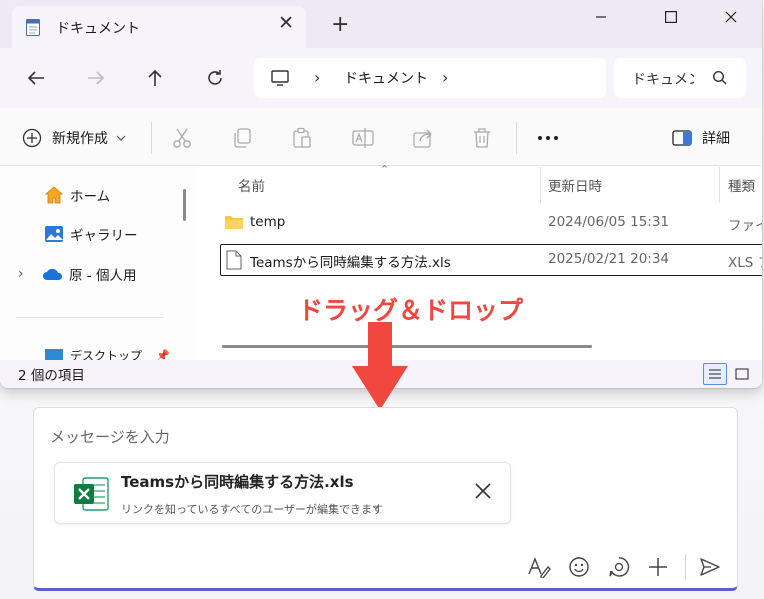  What do you see at coordinates (716, 139) in the screenshot?
I see `details-label: 詳細` at bounding box center [716, 139].